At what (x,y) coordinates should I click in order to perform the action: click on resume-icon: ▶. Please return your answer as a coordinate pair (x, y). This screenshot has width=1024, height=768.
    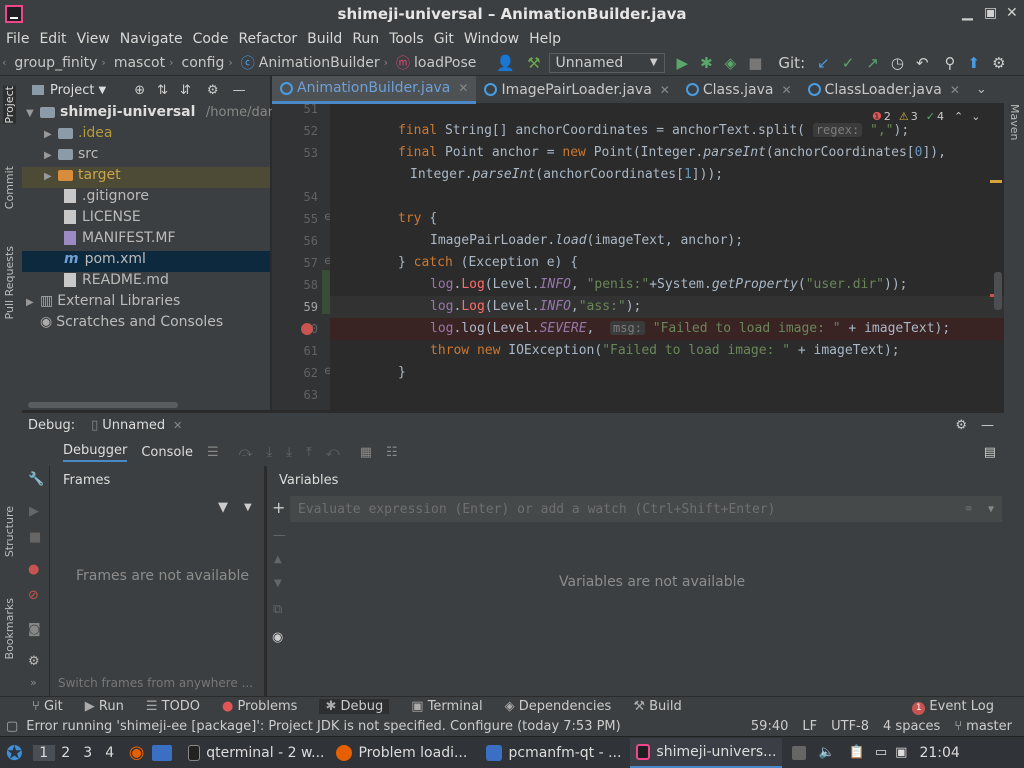
    Looking at the image, I should click on (34, 511).